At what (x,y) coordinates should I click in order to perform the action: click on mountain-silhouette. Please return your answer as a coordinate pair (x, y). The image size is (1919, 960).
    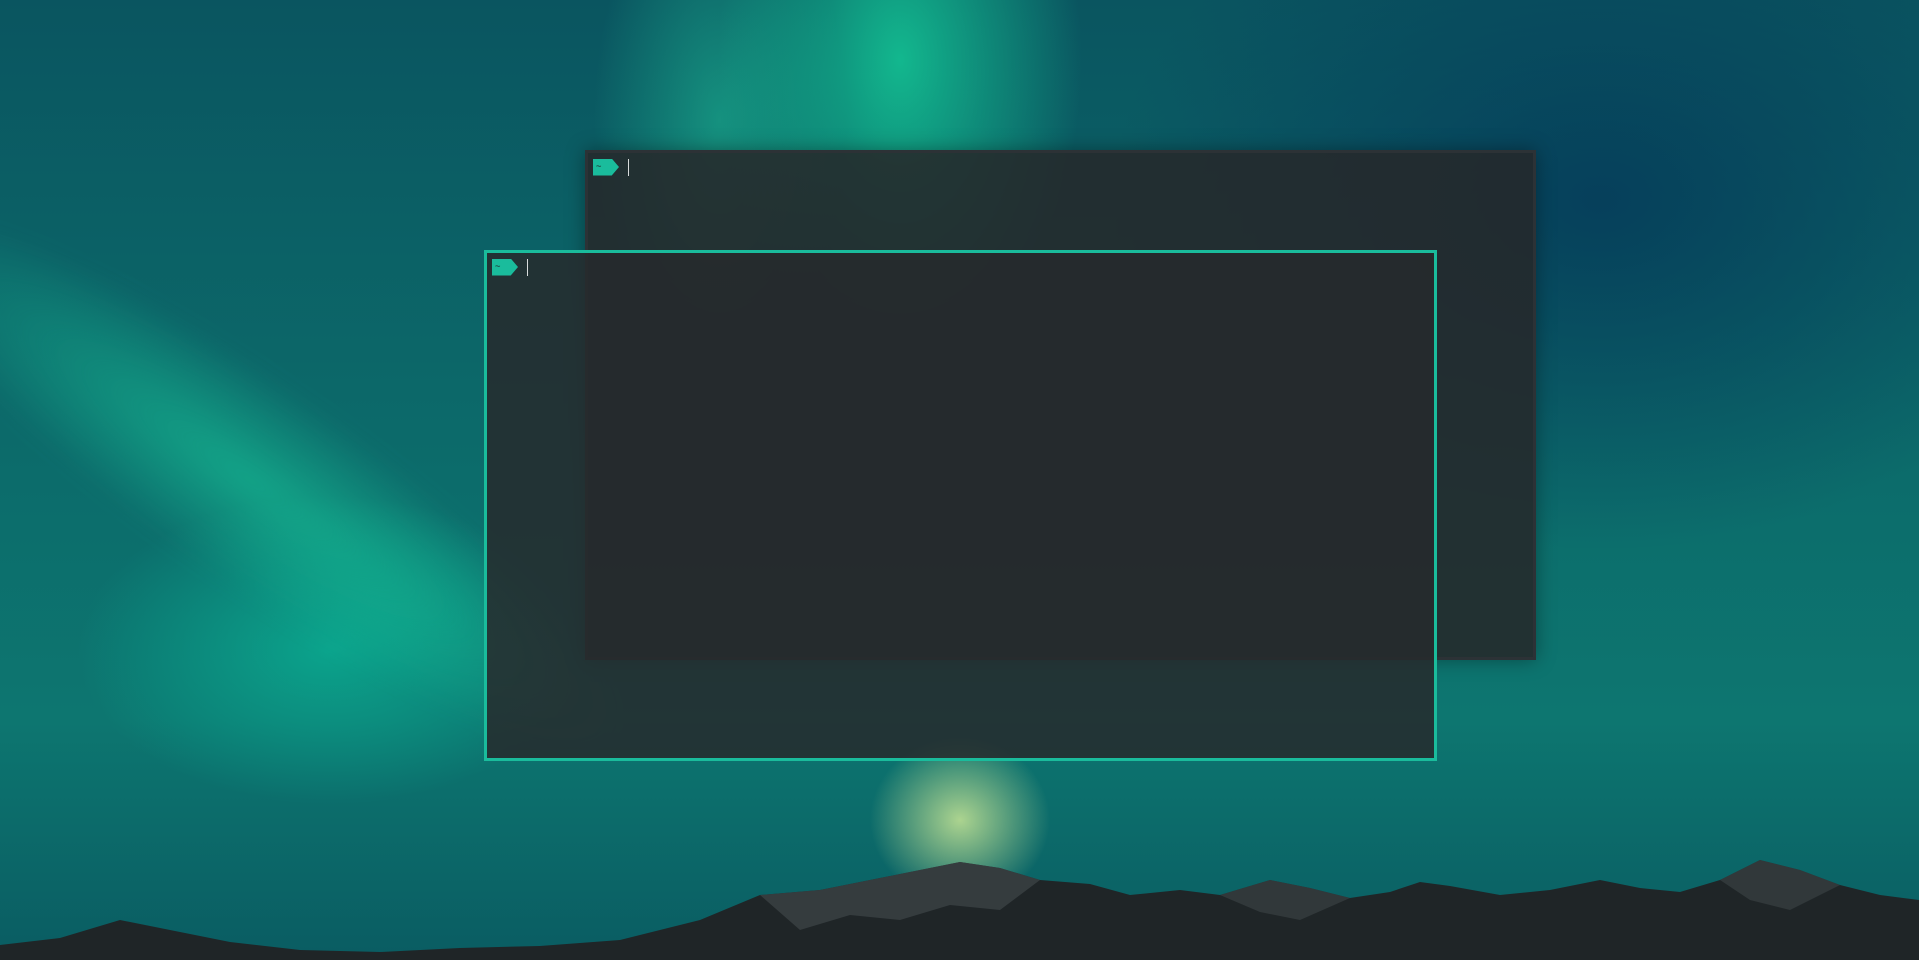
    Looking at the image, I should click on (959, 910).